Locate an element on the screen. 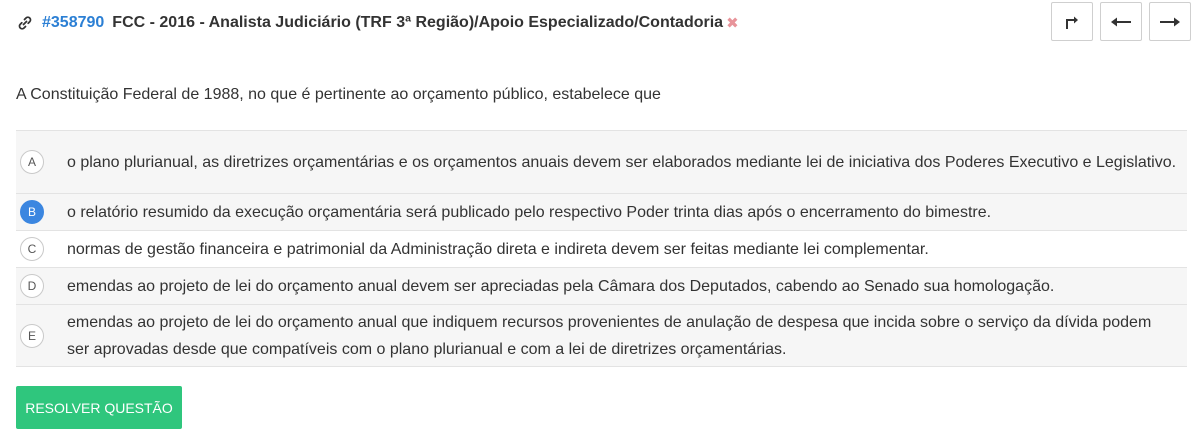 This screenshot has height=435, width=1199. remove-filter-icon: ✖ is located at coordinates (732, 23).